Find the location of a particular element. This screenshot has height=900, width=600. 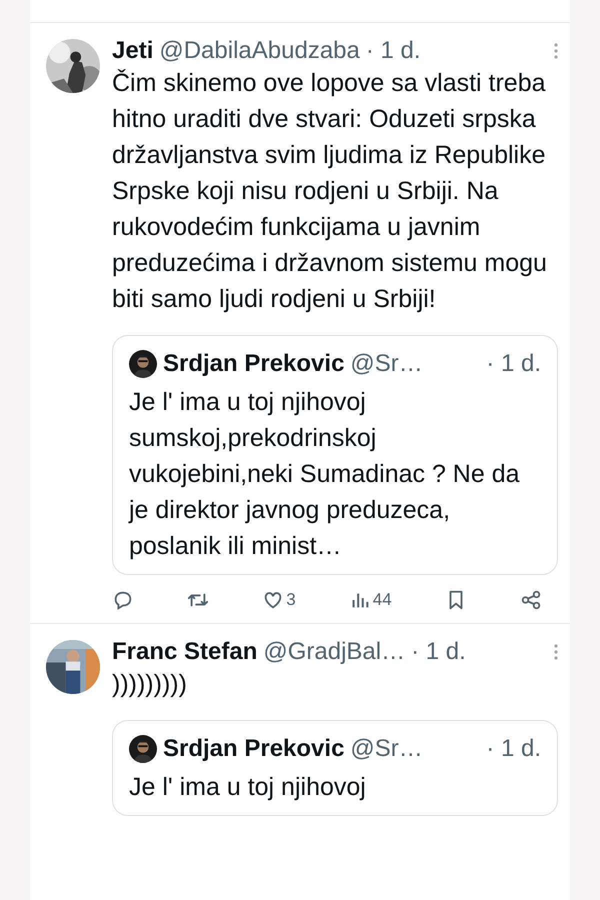

reply-icon is located at coordinates (123, 600).